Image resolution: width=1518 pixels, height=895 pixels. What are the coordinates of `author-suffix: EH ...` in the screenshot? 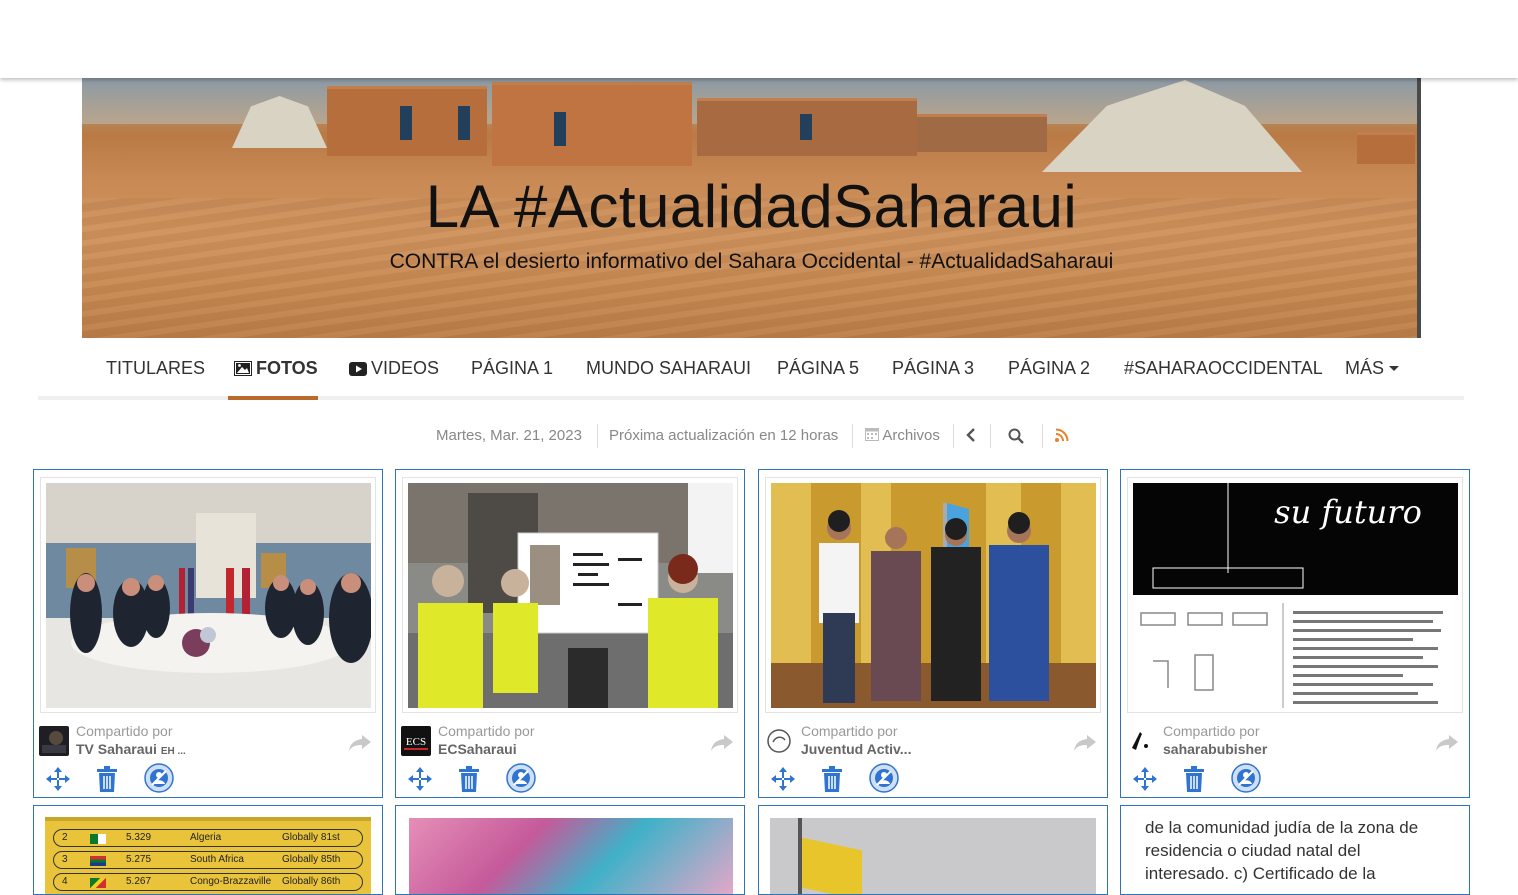 It's located at (173, 751).